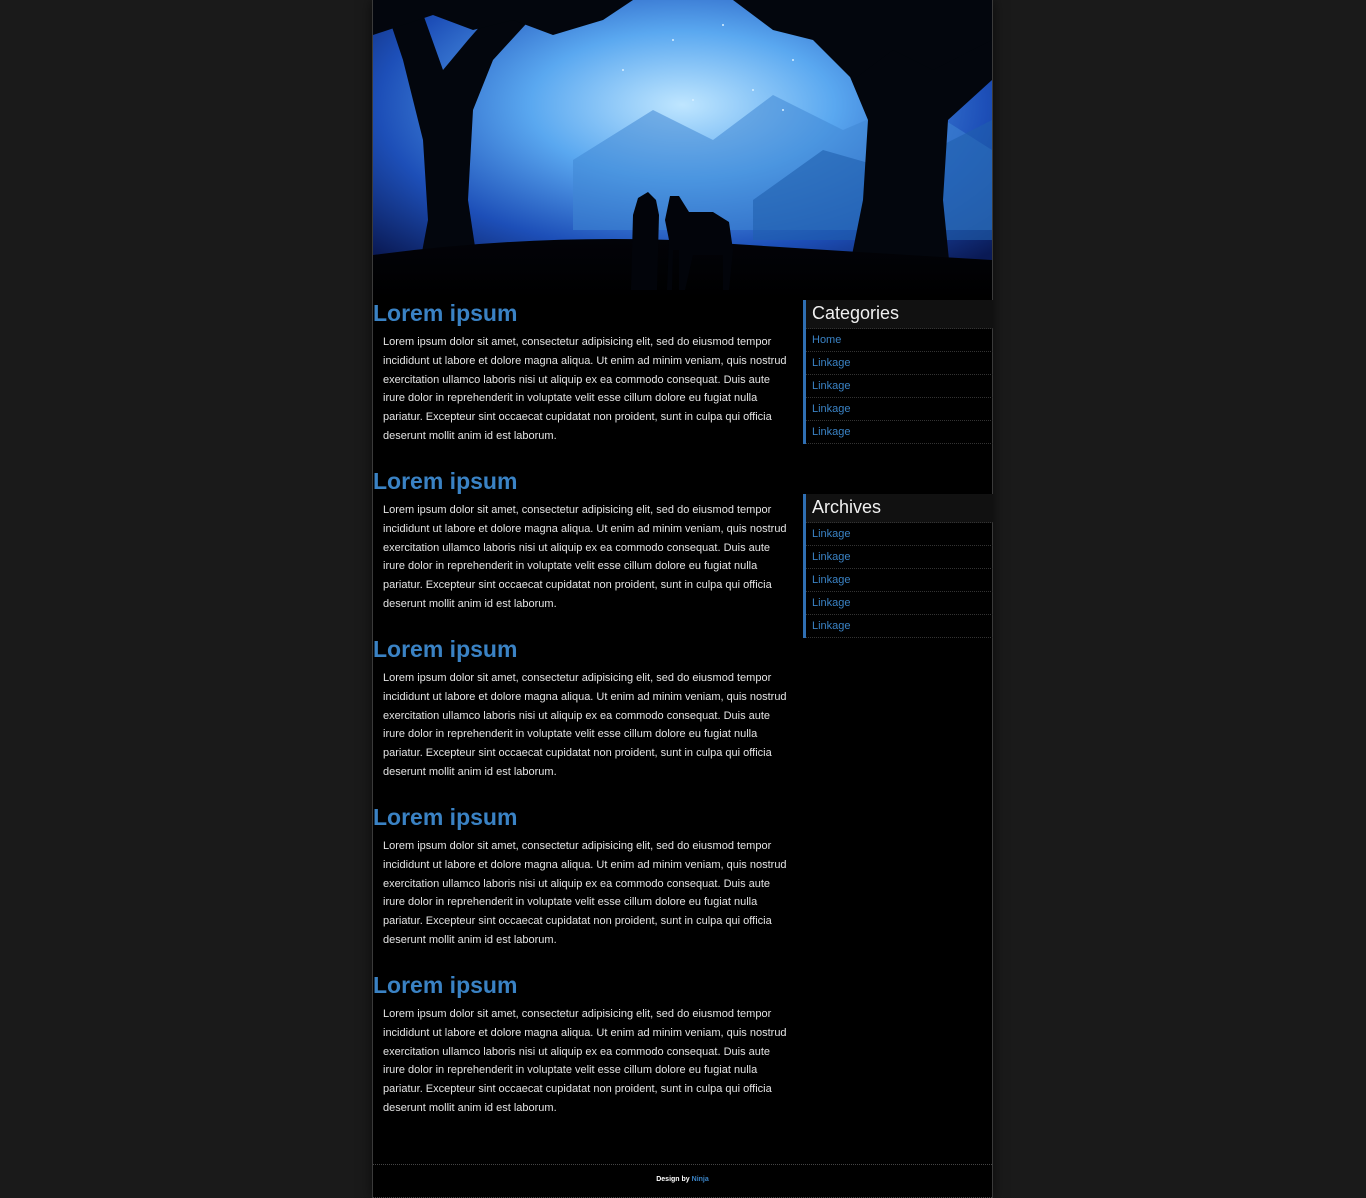 Image resolution: width=1366 pixels, height=1198 pixels. Describe the element at coordinates (899, 508) in the screenshot. I see `archives-heading: Archives` at that location.